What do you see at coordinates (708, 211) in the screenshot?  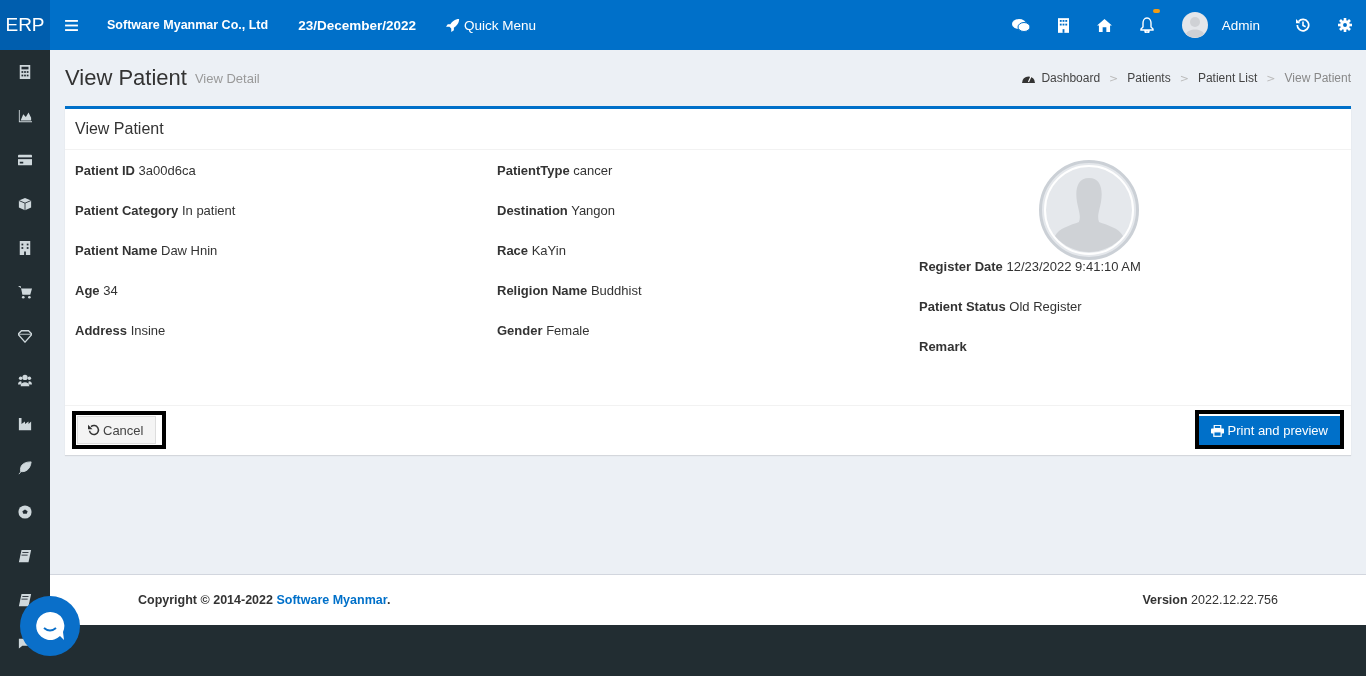 I see `detail-field: Destination Yangon` at bounding box center [708, 211].